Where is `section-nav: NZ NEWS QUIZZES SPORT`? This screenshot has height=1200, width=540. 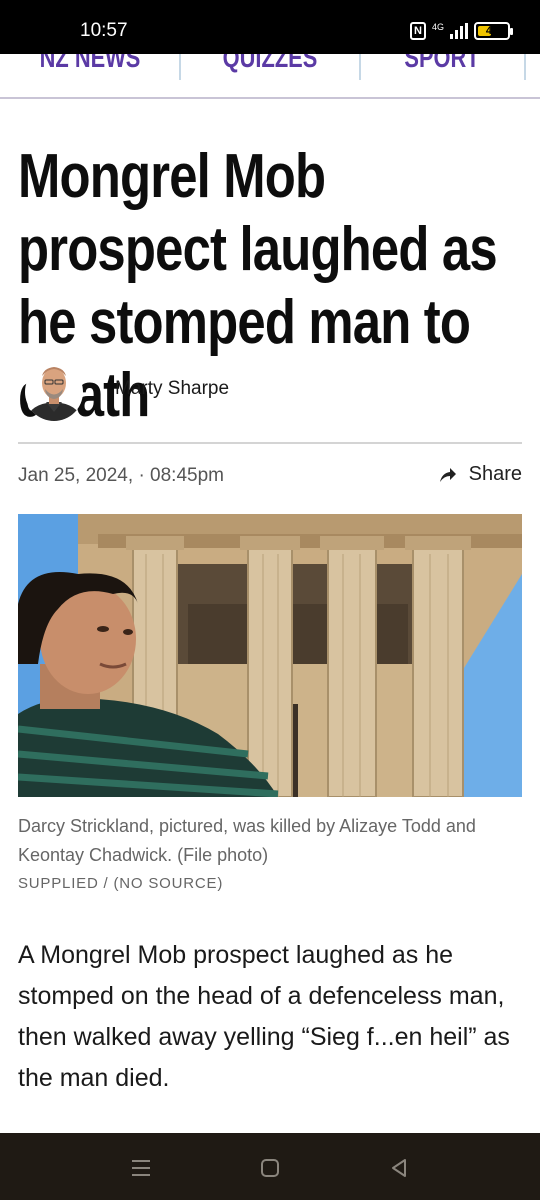
section-nav: NZ NEWS QUIZZES SPORT is located at coordinates (270, 76).